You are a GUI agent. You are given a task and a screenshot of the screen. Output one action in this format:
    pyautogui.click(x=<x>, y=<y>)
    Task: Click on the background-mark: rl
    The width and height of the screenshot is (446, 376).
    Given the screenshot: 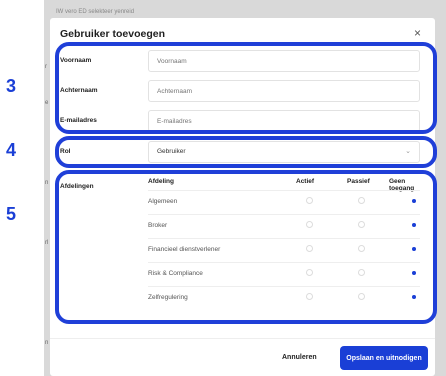 What is the action you would take?
    pyautogui.click(x=47, y=243)
    